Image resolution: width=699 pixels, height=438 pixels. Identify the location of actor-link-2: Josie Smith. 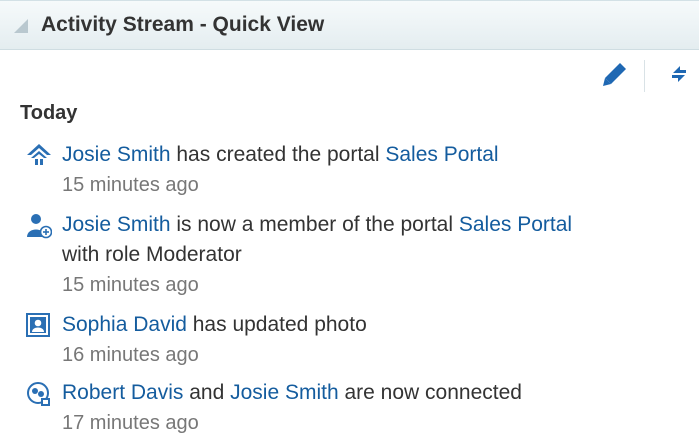
(284, 392).